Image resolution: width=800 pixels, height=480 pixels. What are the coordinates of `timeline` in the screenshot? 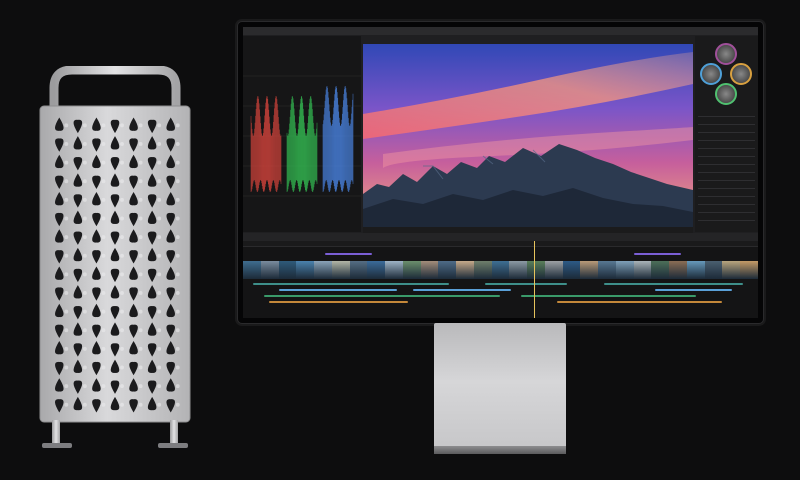 It's located at (500, 275).